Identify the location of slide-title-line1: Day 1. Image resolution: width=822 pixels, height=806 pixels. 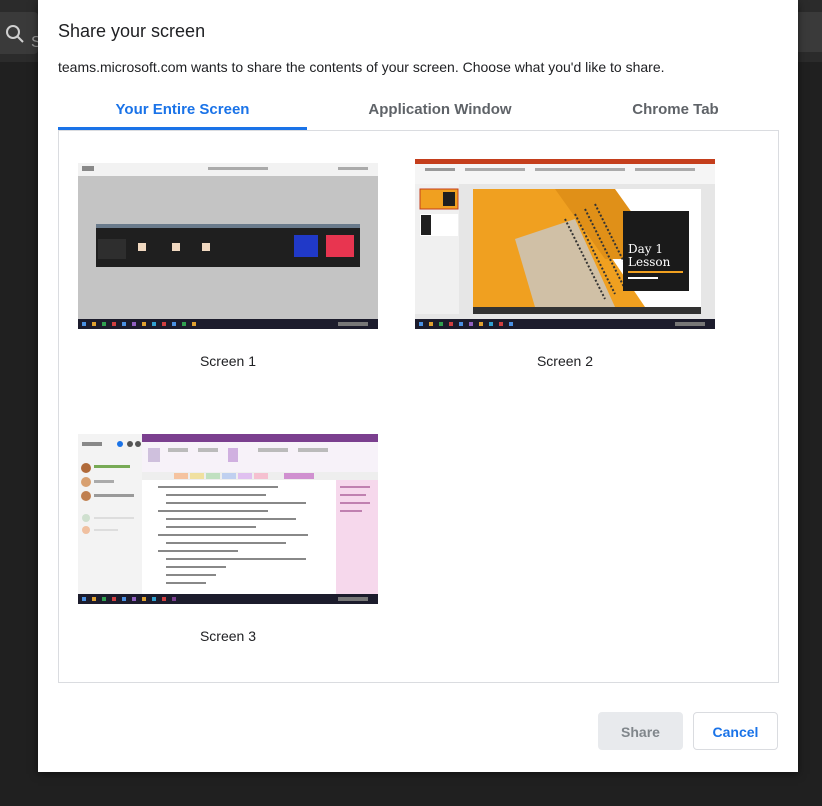
(645, 249).